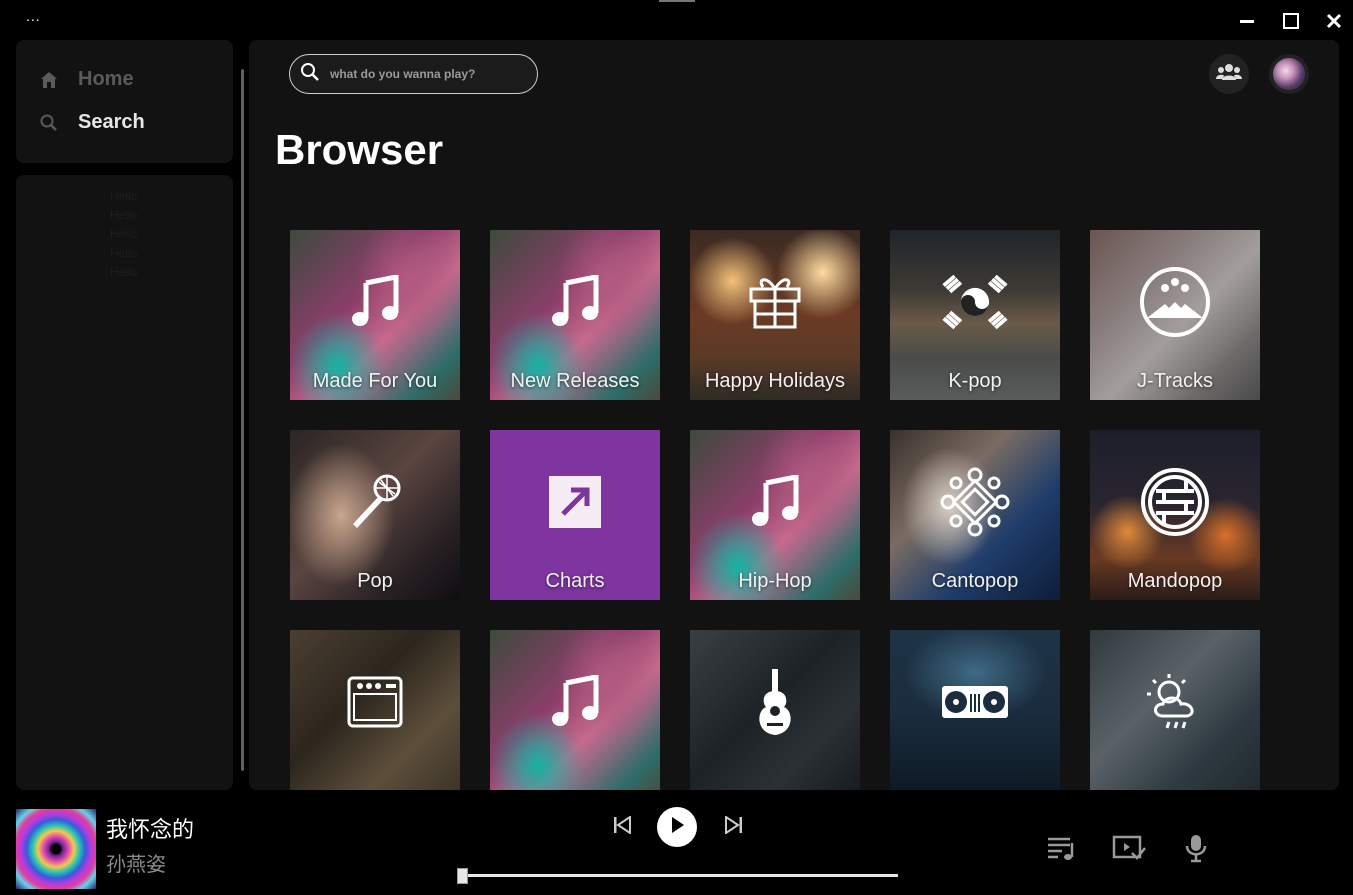 The height and width of the screenshot is (895, 1353). What do you see at coordinates (677, 1) in the screenshot?
I see `drag-handle` at bounding box center [677, 1].